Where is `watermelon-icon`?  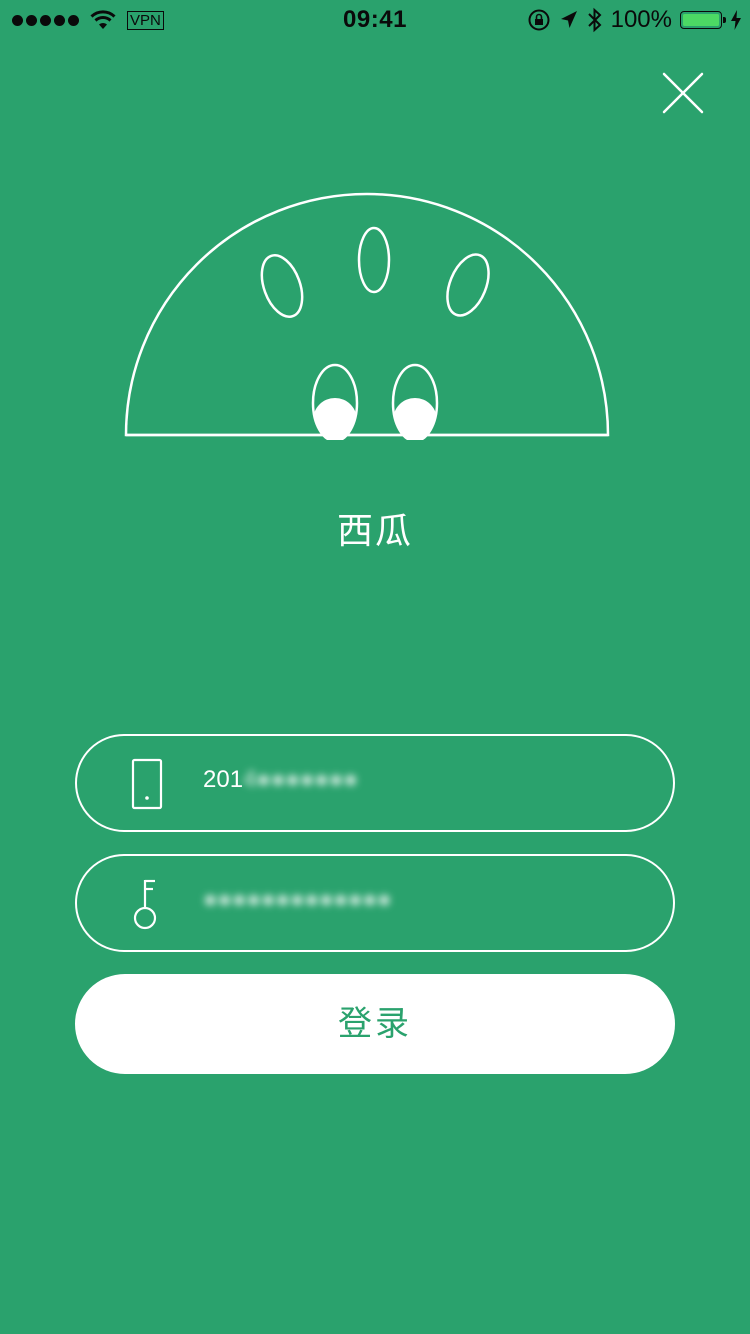
watermelon-icon is located at coordinates (367, 316).